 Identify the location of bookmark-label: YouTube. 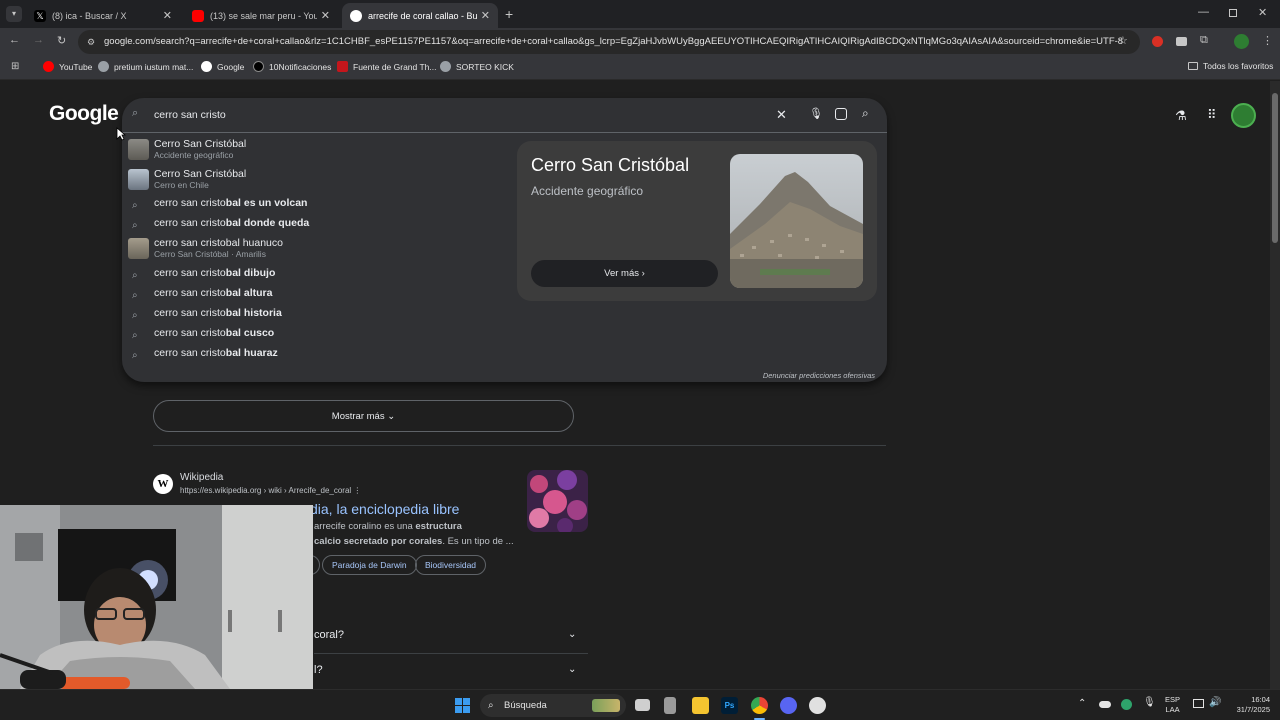
(76, 66).